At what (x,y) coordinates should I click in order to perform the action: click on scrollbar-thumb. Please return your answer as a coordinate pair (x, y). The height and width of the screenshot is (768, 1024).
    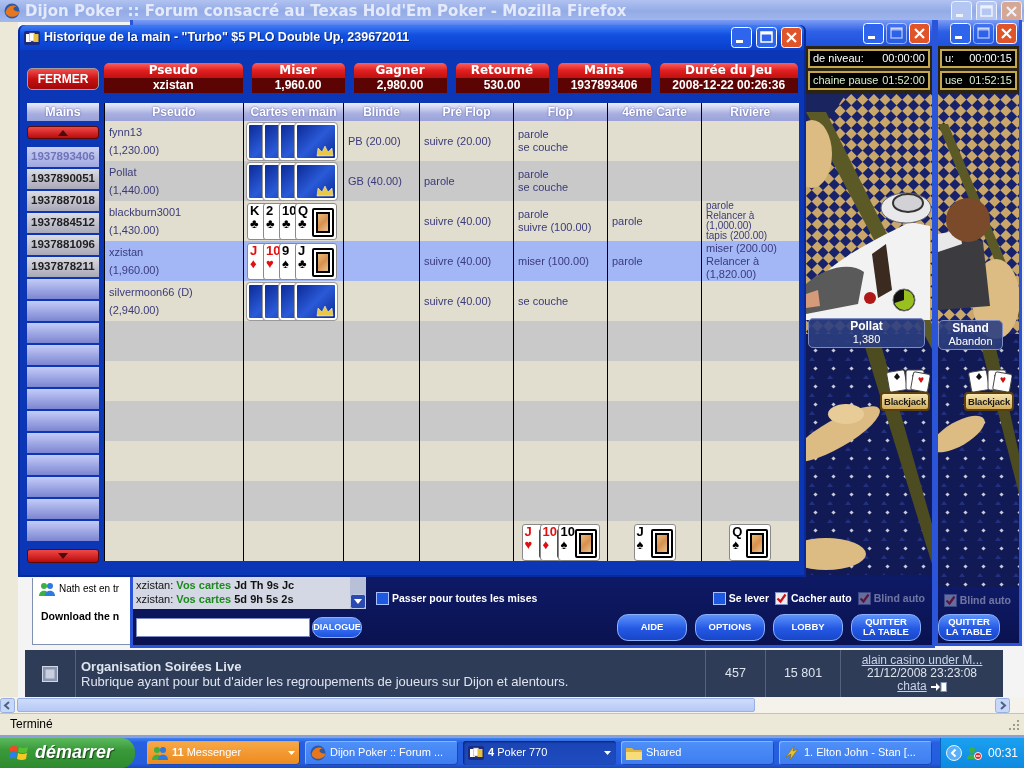
    Looking at the image, I should click on (386, 705).